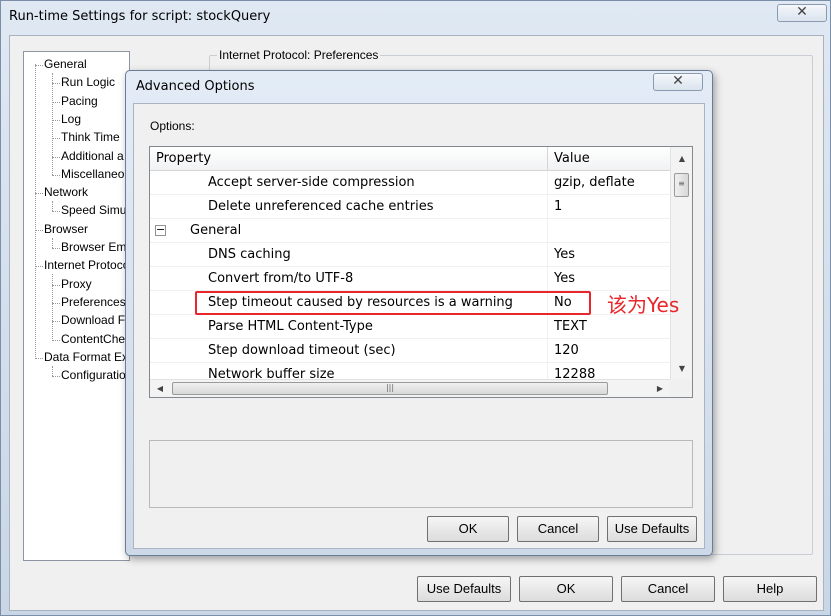  I want to click on tree-item: Internet Protoco, so click(86, 265).